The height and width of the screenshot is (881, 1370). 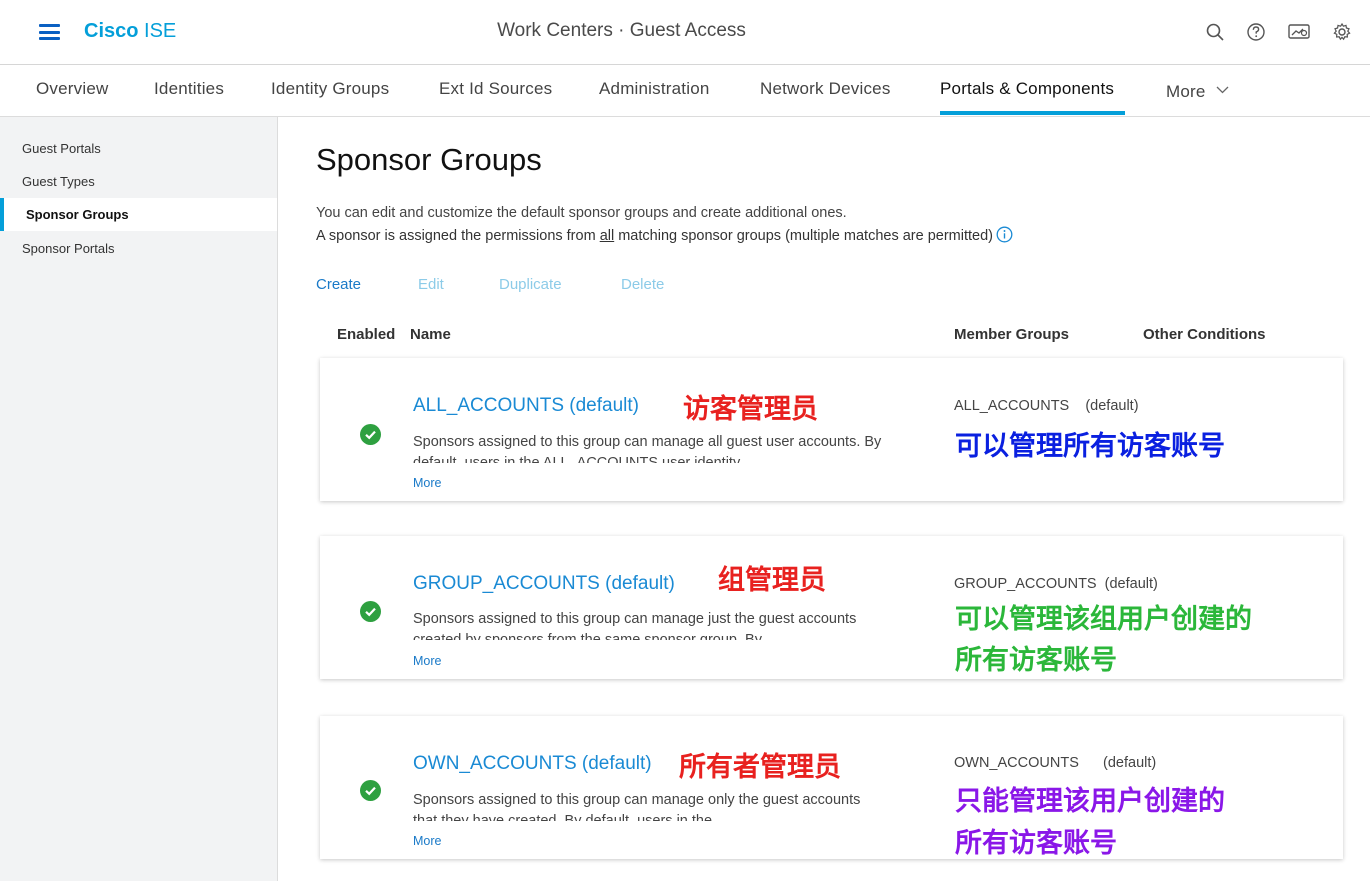 What do you see at coordinates (429, 159) in the screenshot?
I see `page-title: Sponsor Groups` at bounding box center [429, 159].